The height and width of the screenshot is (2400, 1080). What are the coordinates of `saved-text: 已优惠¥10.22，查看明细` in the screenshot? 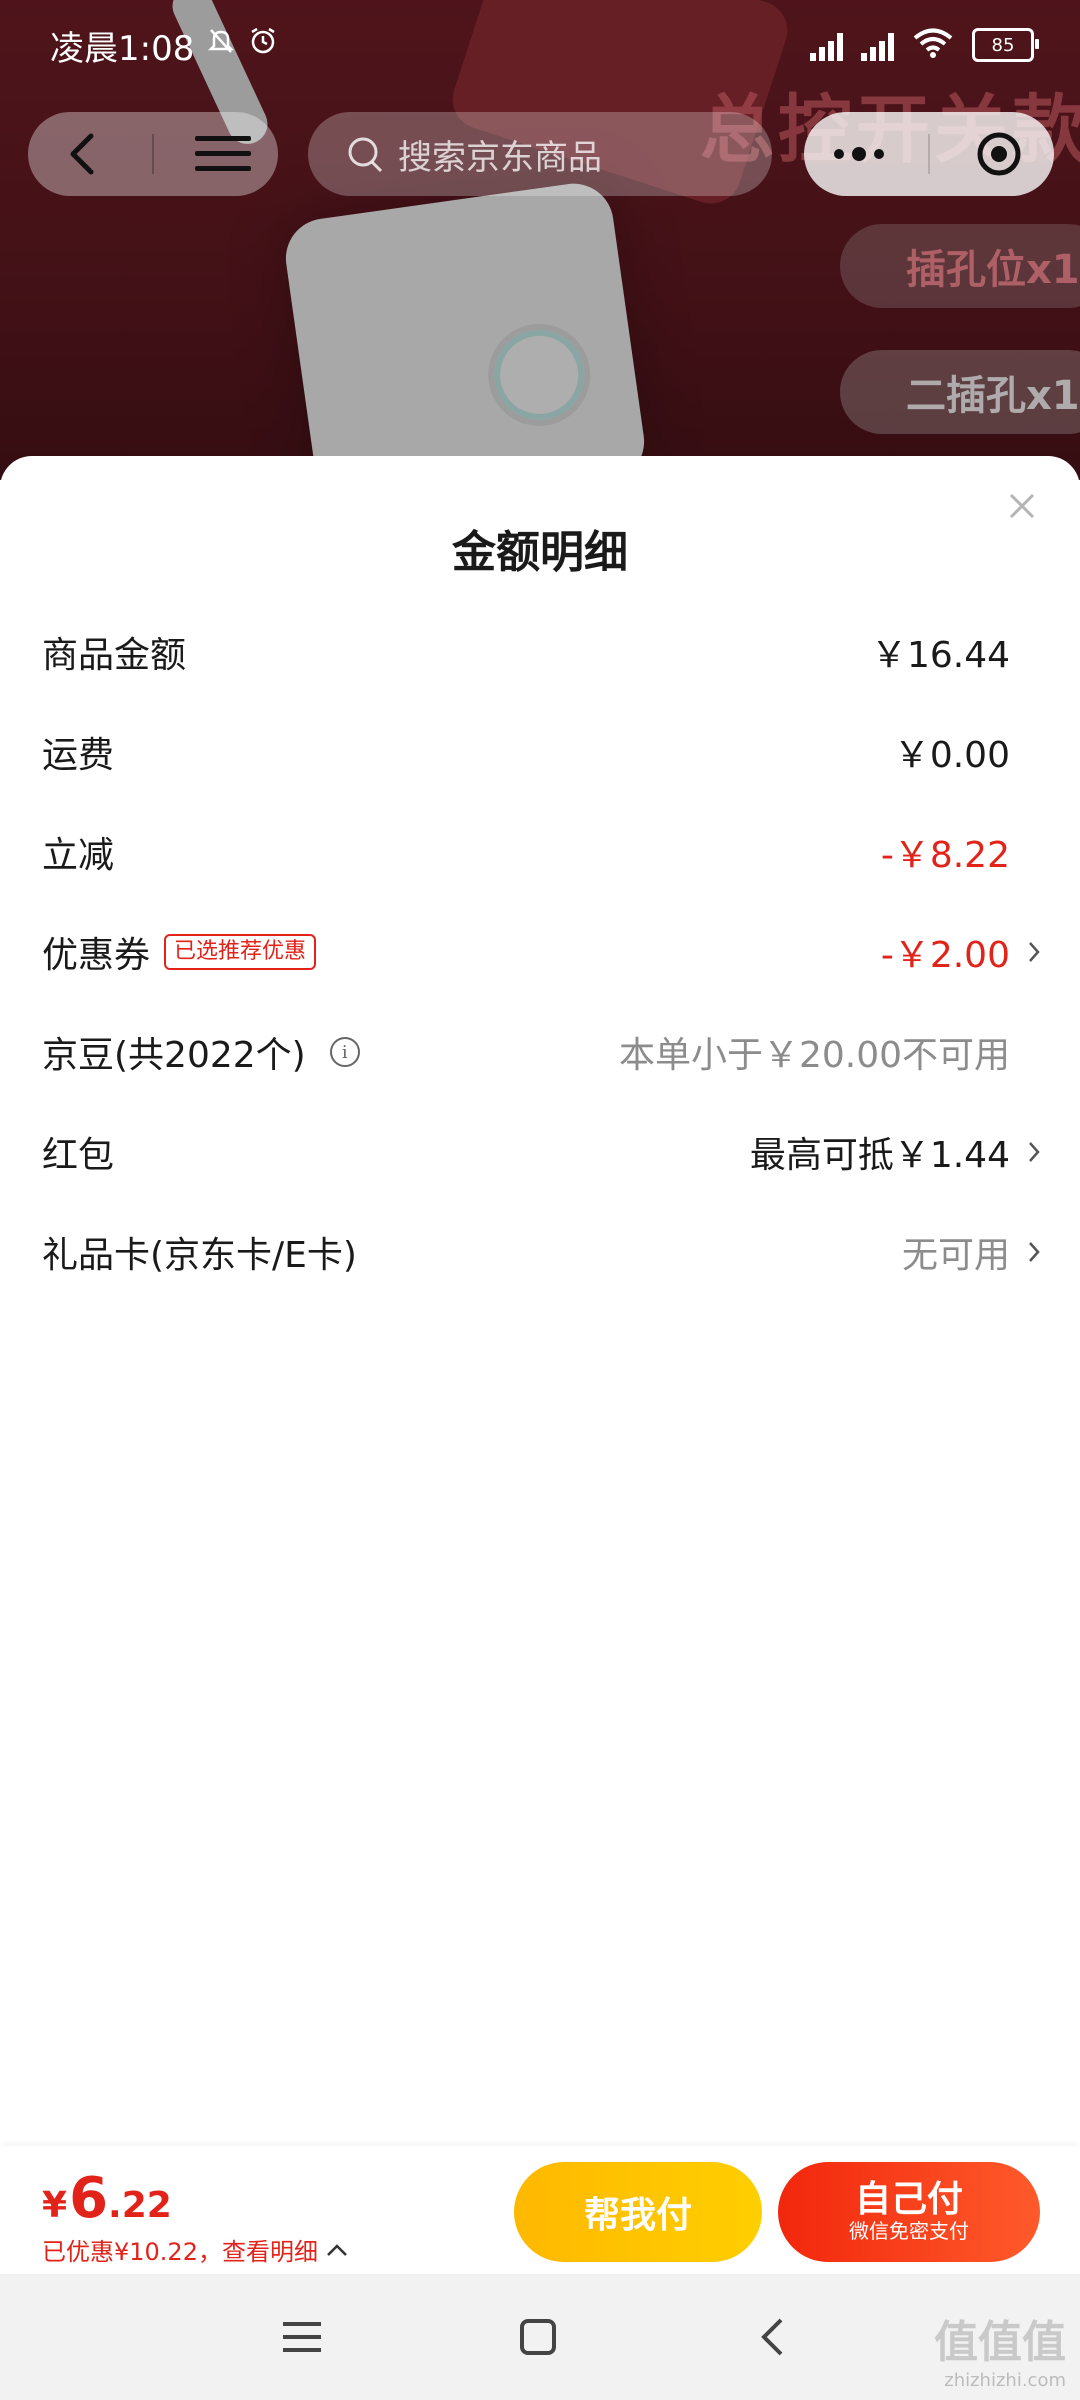 It's located at (180, 2252).